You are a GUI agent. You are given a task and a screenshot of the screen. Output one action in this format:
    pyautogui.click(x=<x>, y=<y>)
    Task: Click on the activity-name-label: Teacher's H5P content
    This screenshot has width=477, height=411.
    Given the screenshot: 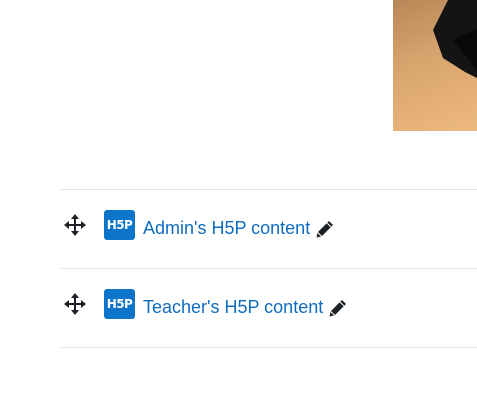 What is the action you would take?
    pyautogui.click(x=233, y=307)
    